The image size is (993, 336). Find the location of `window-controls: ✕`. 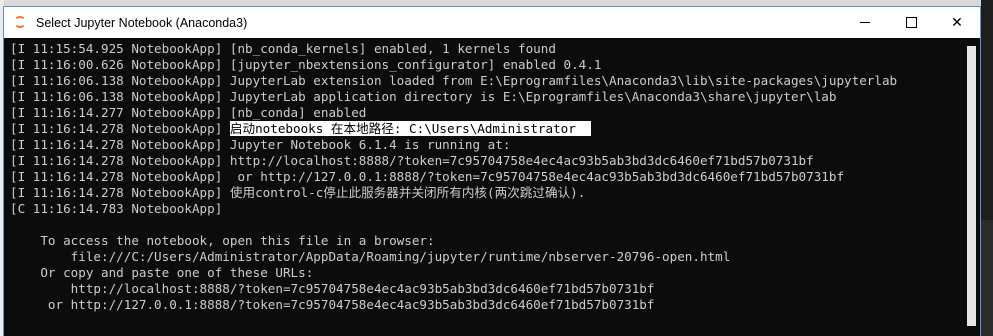

window-controls: ✕ is located at coordinates (911, 22).